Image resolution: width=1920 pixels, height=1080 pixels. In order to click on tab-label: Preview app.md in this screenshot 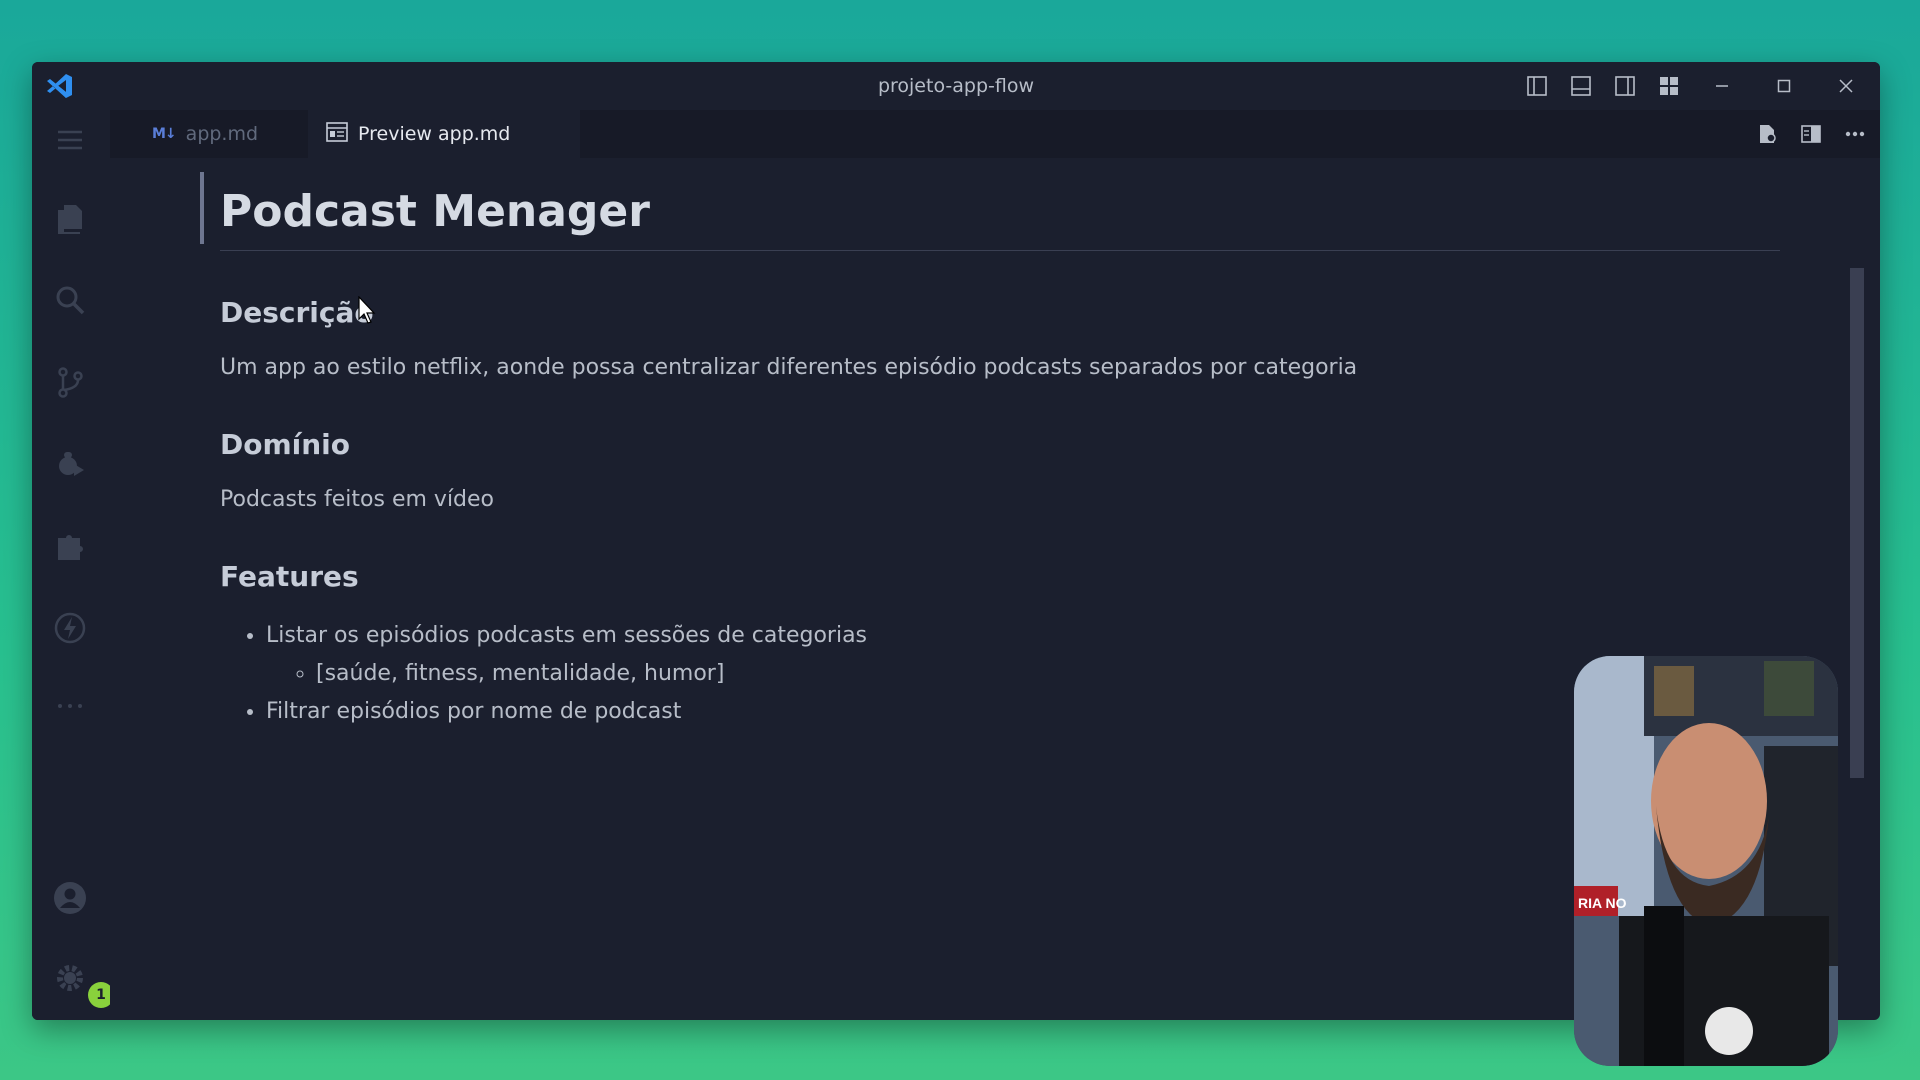, I will do `click(434, 134)`.